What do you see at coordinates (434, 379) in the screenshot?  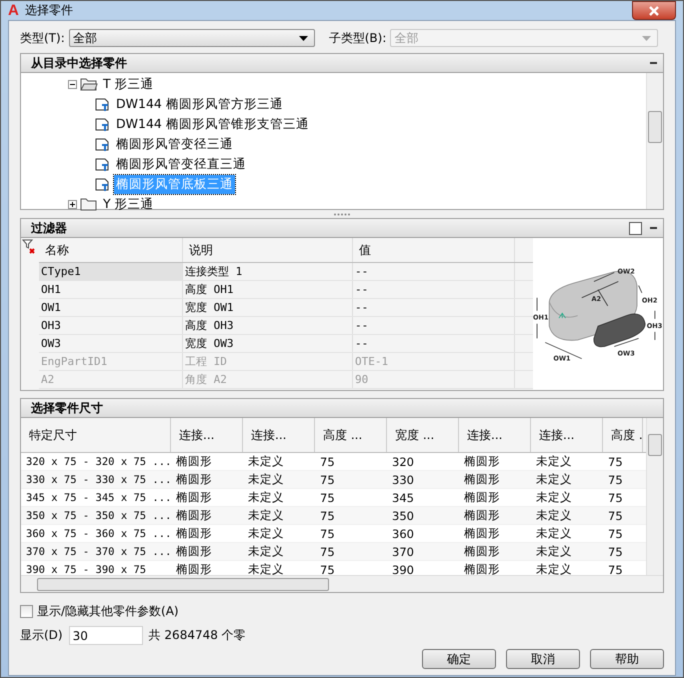 I see `table-cell: 90` at bounding box center [434, 379].